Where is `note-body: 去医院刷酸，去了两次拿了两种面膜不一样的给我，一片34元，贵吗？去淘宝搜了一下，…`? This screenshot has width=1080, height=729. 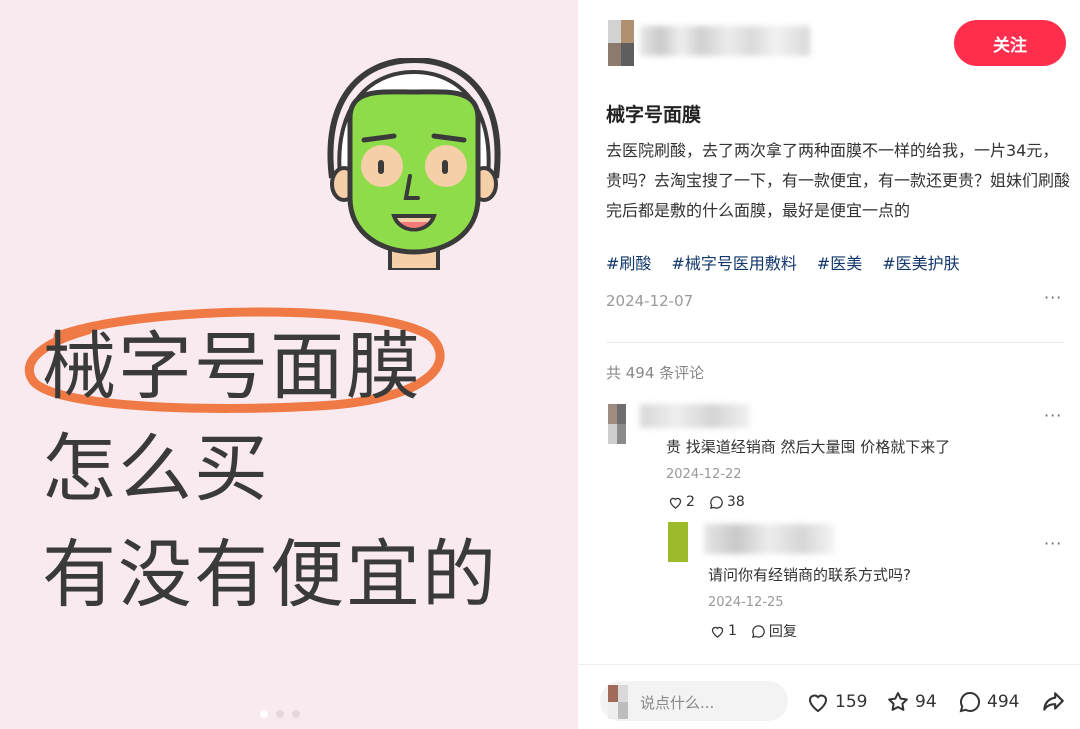
note-body: 去医院刷酸，去了两次拿了两种面膜不一样的给我，一片34元，贵吗？去淘宝搜了一下，… is located at coordinates (838, 180).